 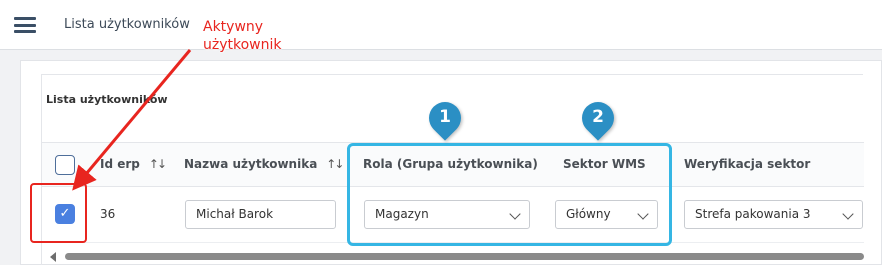 What do you see at coordinates (107, 99) in the screenshot?
I see `list-title: Lista użytkowników` at bounding box center [107, 99].